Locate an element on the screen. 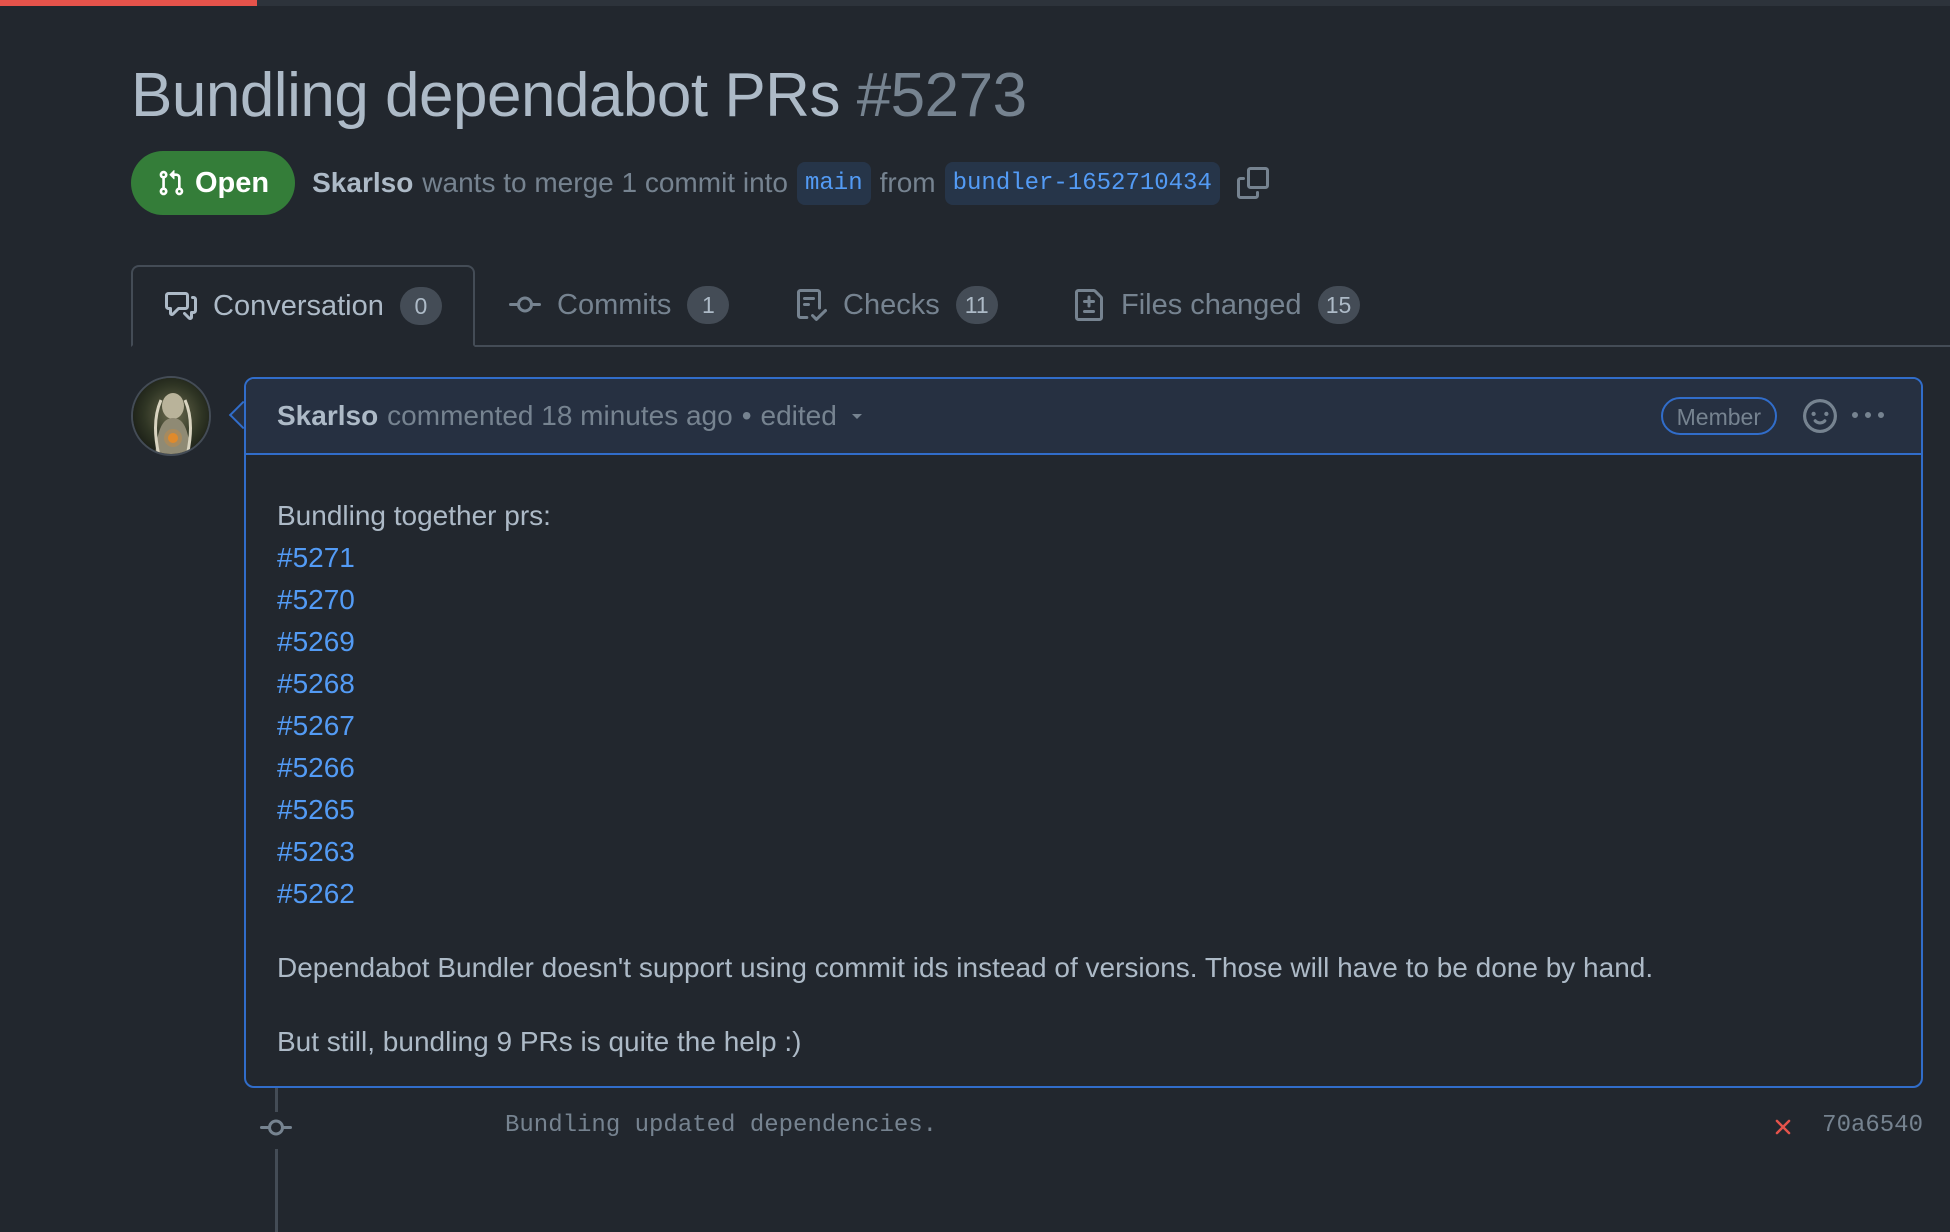  tab-conversation: Conversation 0 is located at coordinates (303, 306).